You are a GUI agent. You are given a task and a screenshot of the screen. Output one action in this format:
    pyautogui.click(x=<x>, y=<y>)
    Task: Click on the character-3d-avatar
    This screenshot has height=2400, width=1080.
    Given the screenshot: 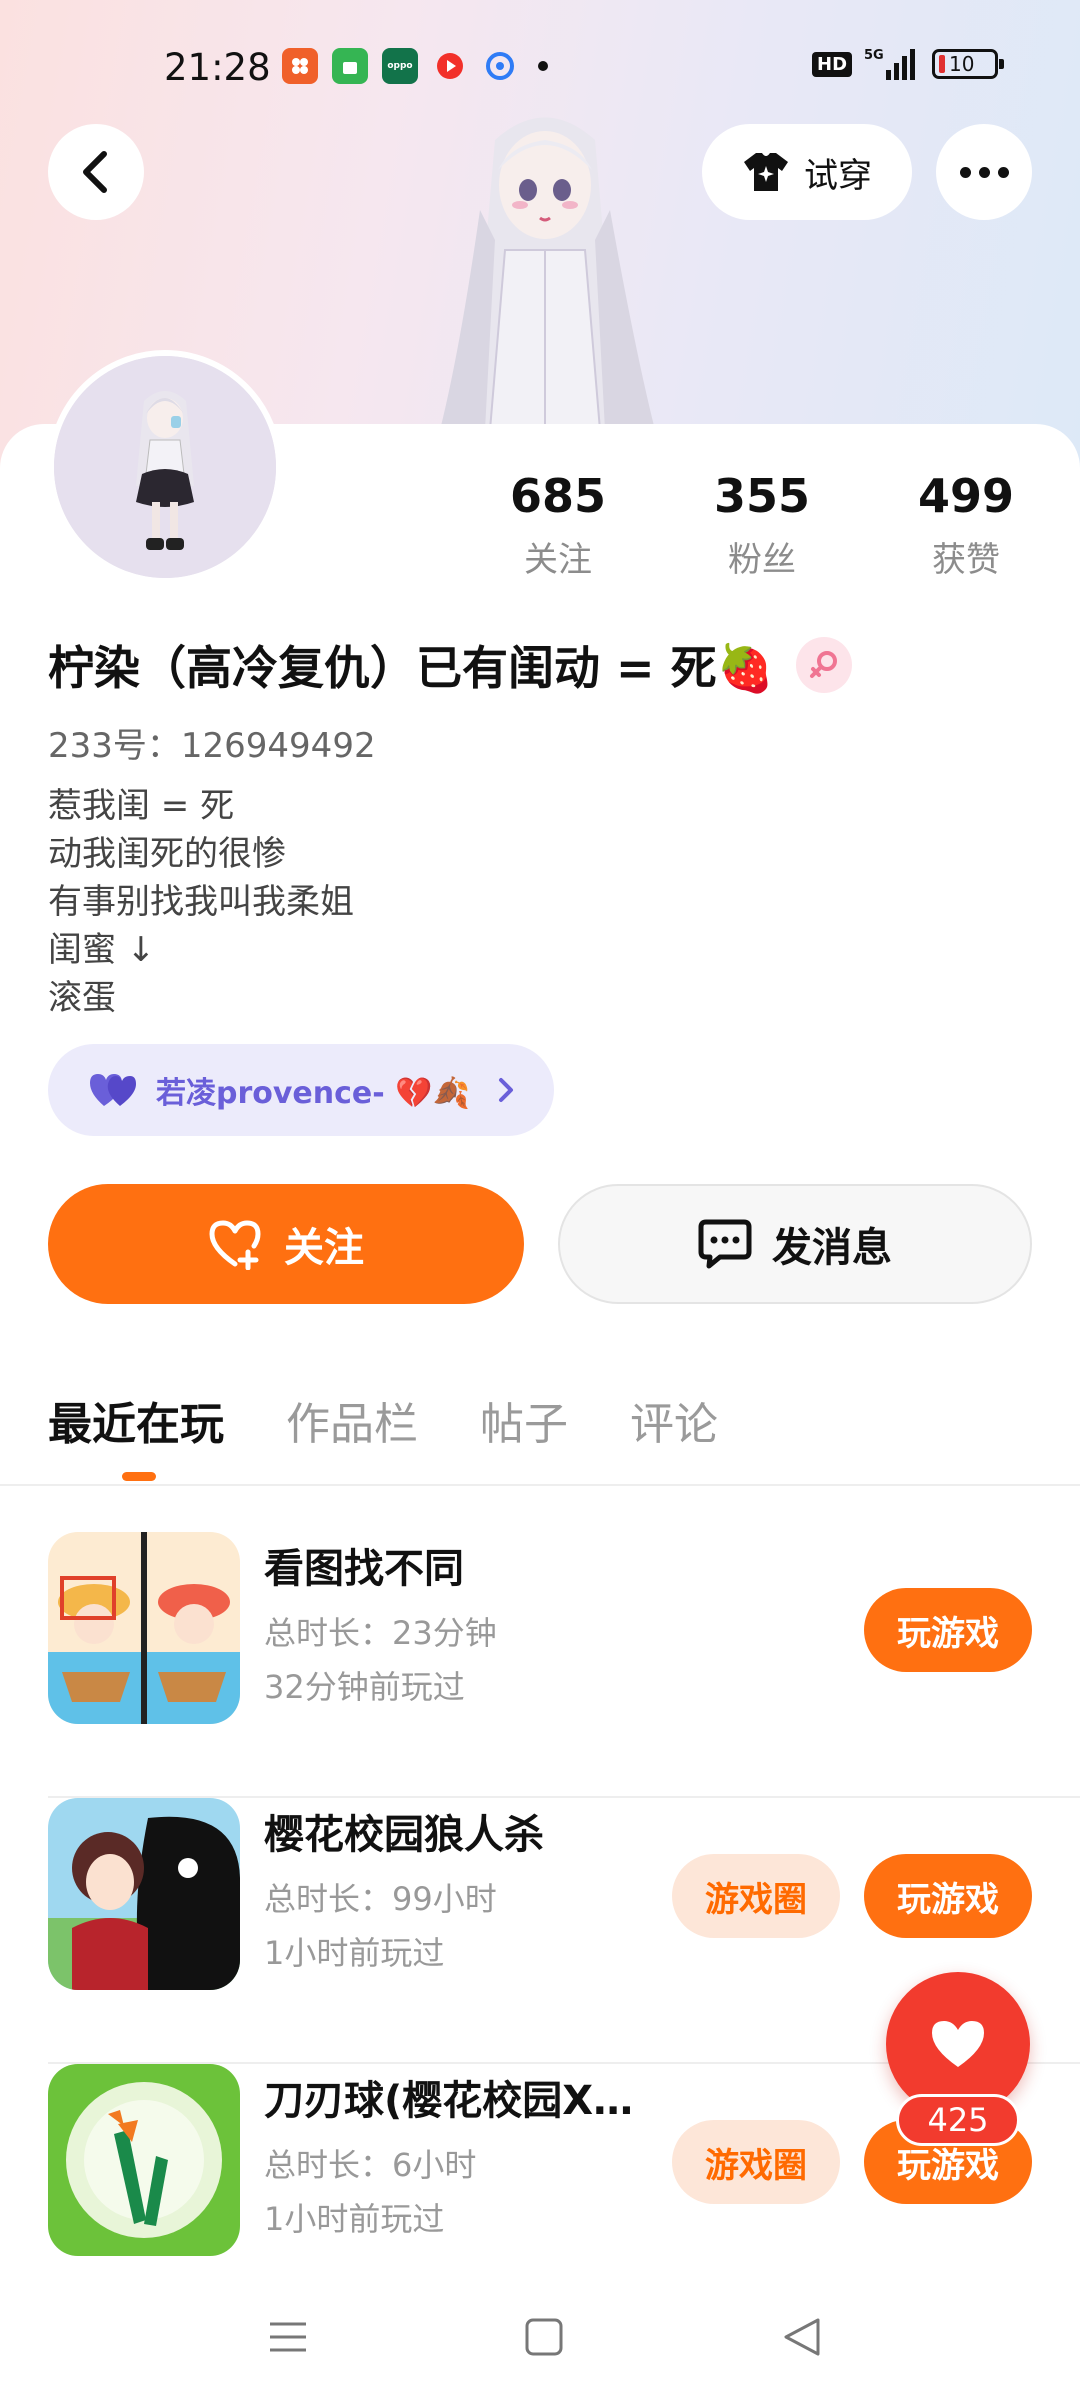 What is the action you would take?
    pyautogui.click(x=547, y=273)
    